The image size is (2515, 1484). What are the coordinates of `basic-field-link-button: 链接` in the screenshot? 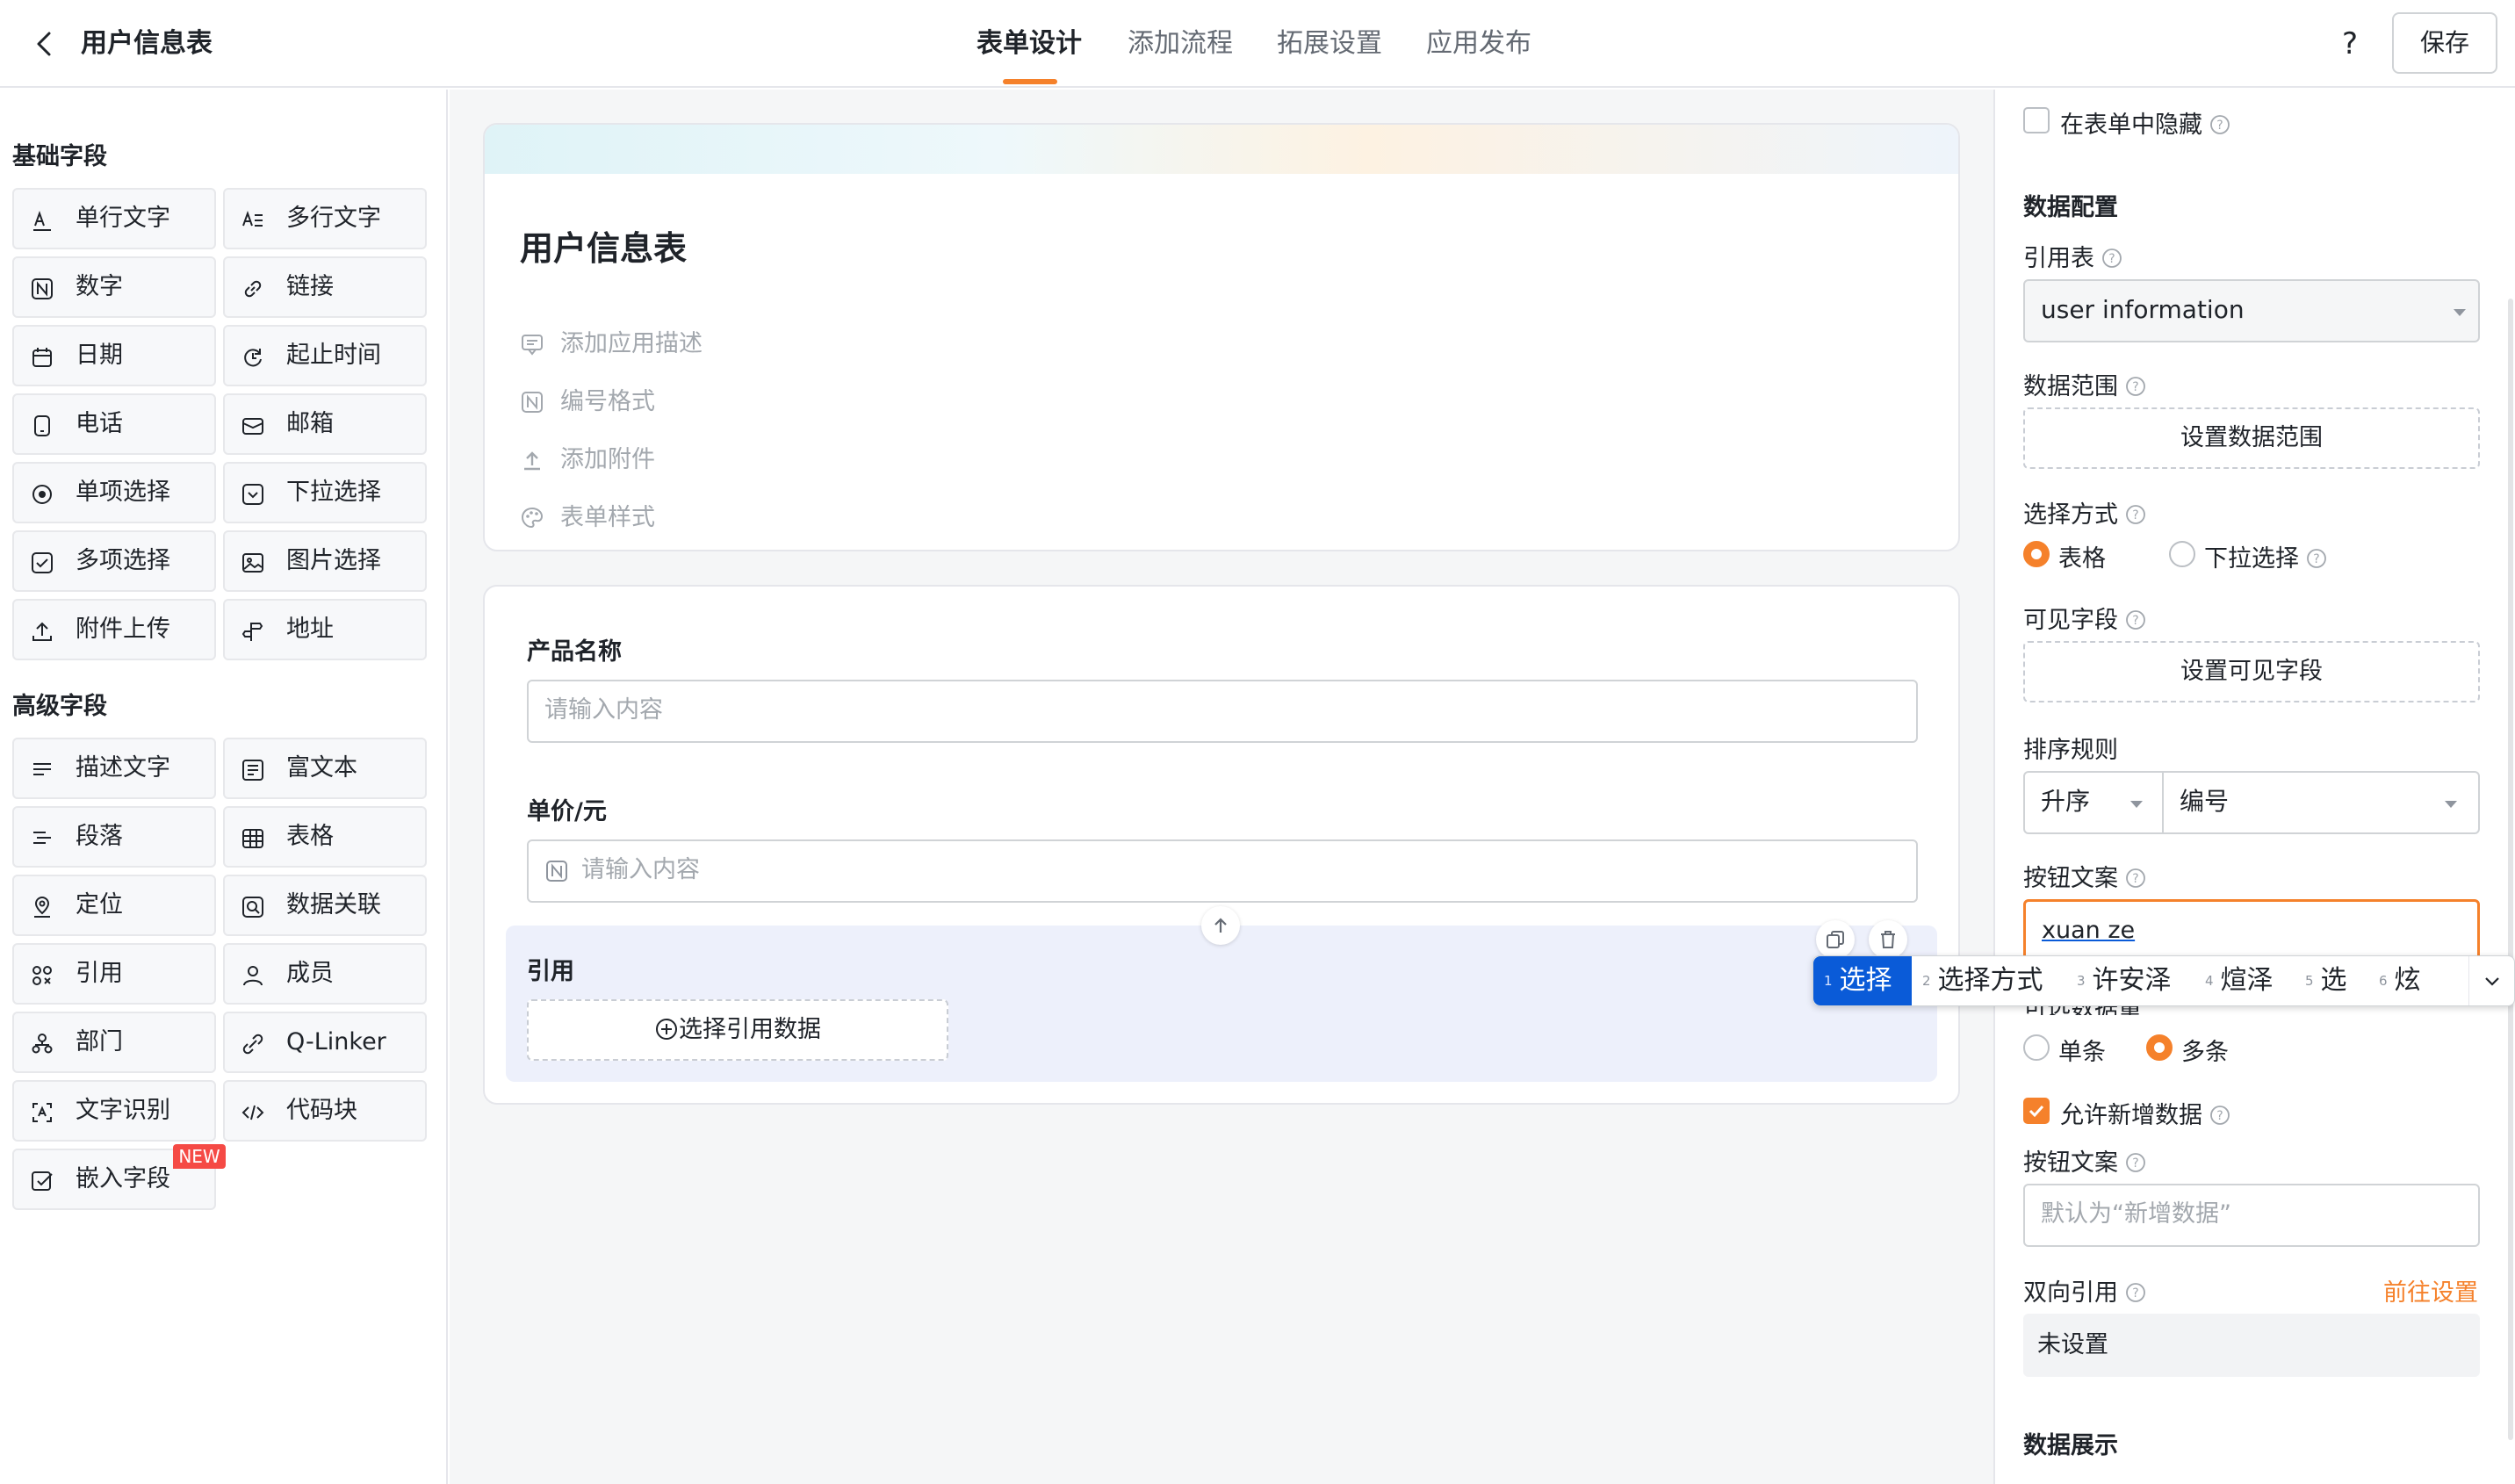 It's located at (325, 287).